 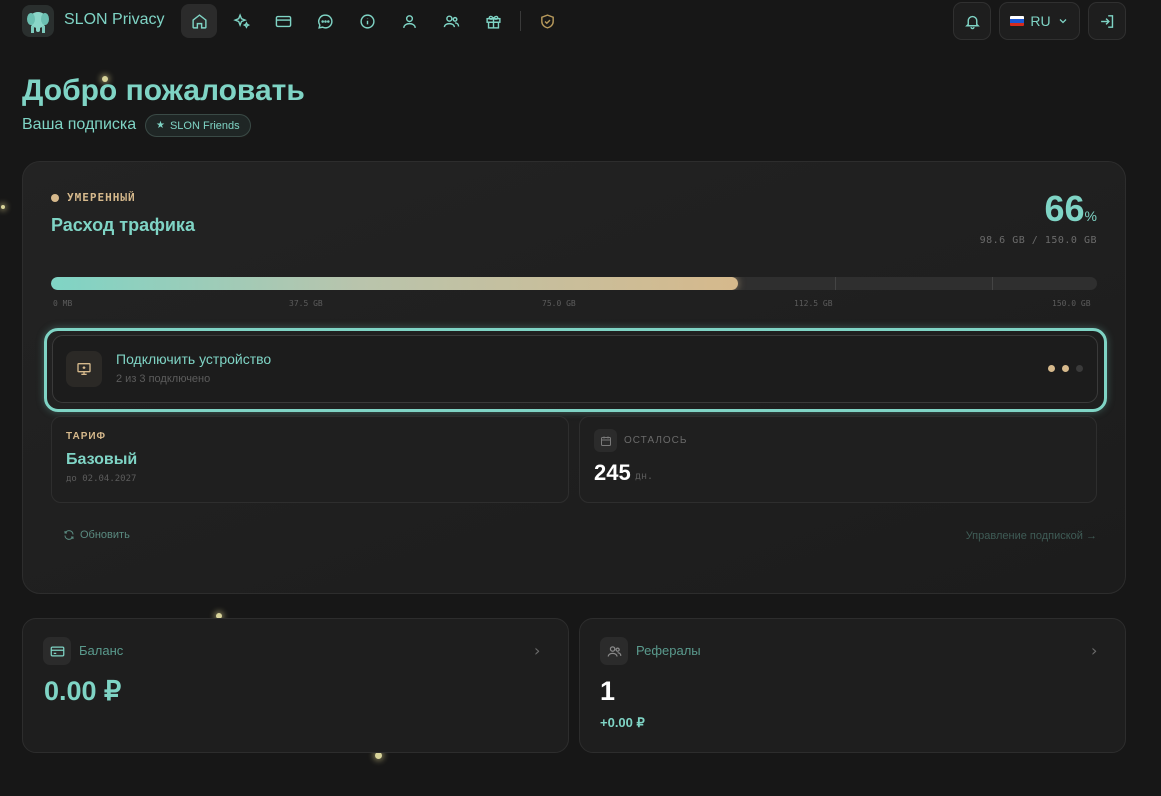 I want to click on balance-value: 0.00 ₽, so click(x=83, y=691).